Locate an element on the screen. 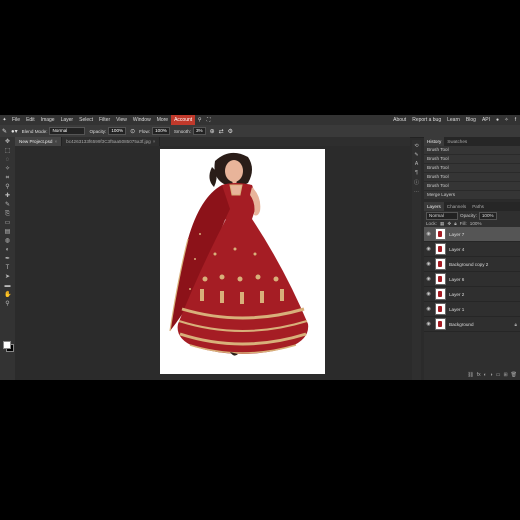 The image size is (520, 520). flow-field: 100% is located at coordinates (161, 131).